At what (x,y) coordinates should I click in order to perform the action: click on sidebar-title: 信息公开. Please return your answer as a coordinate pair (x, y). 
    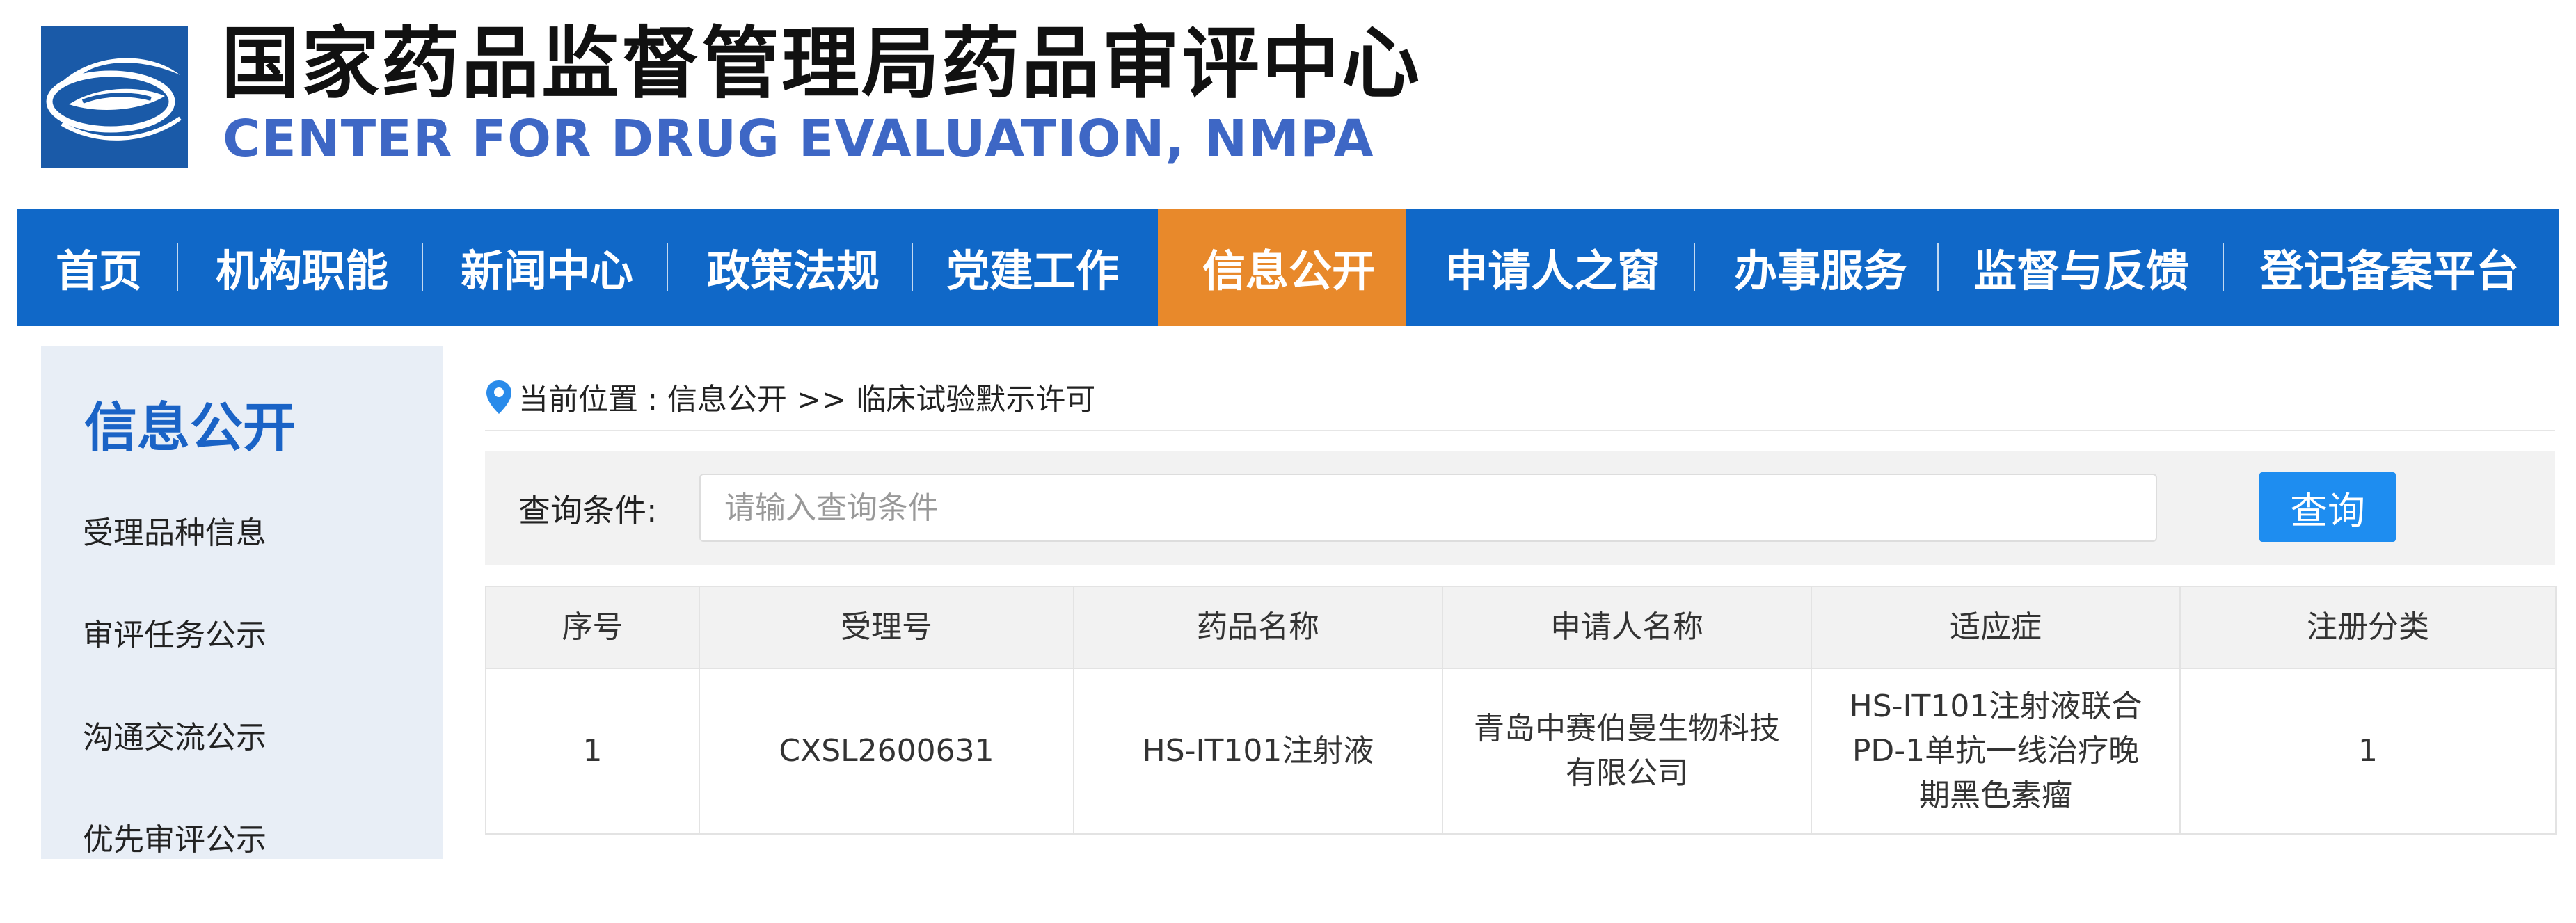
    Looking at the image, I should click on (190, 427).